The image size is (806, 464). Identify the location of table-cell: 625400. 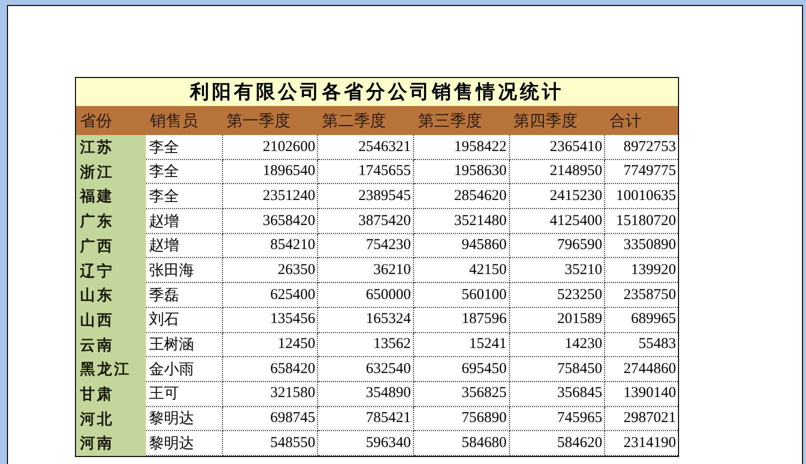
(270, 295).